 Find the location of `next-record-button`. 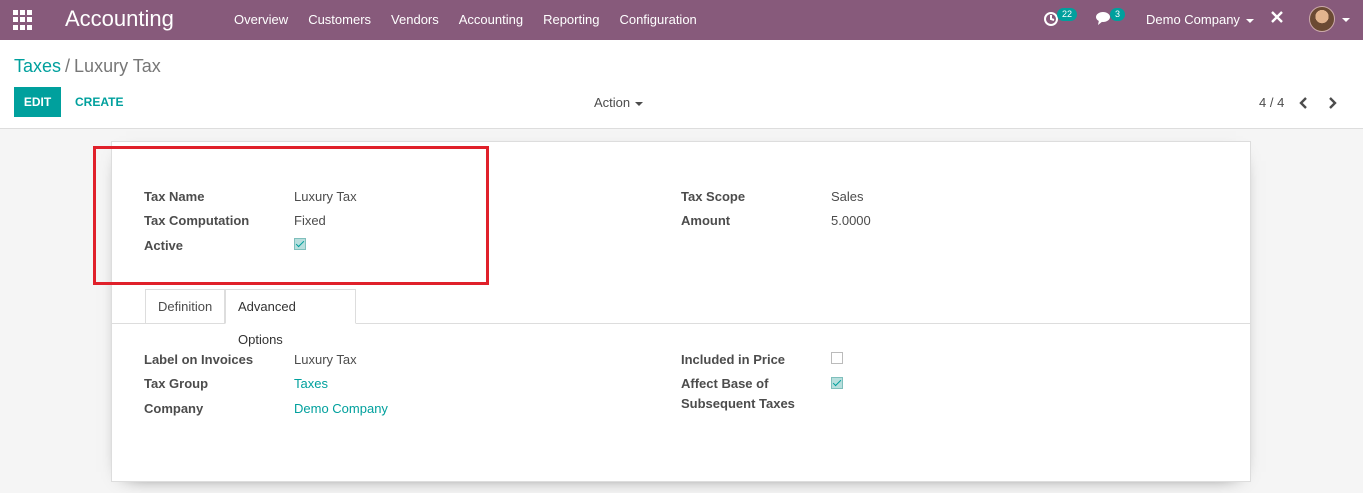

next-record-button is located at coordinates (1332, 103).